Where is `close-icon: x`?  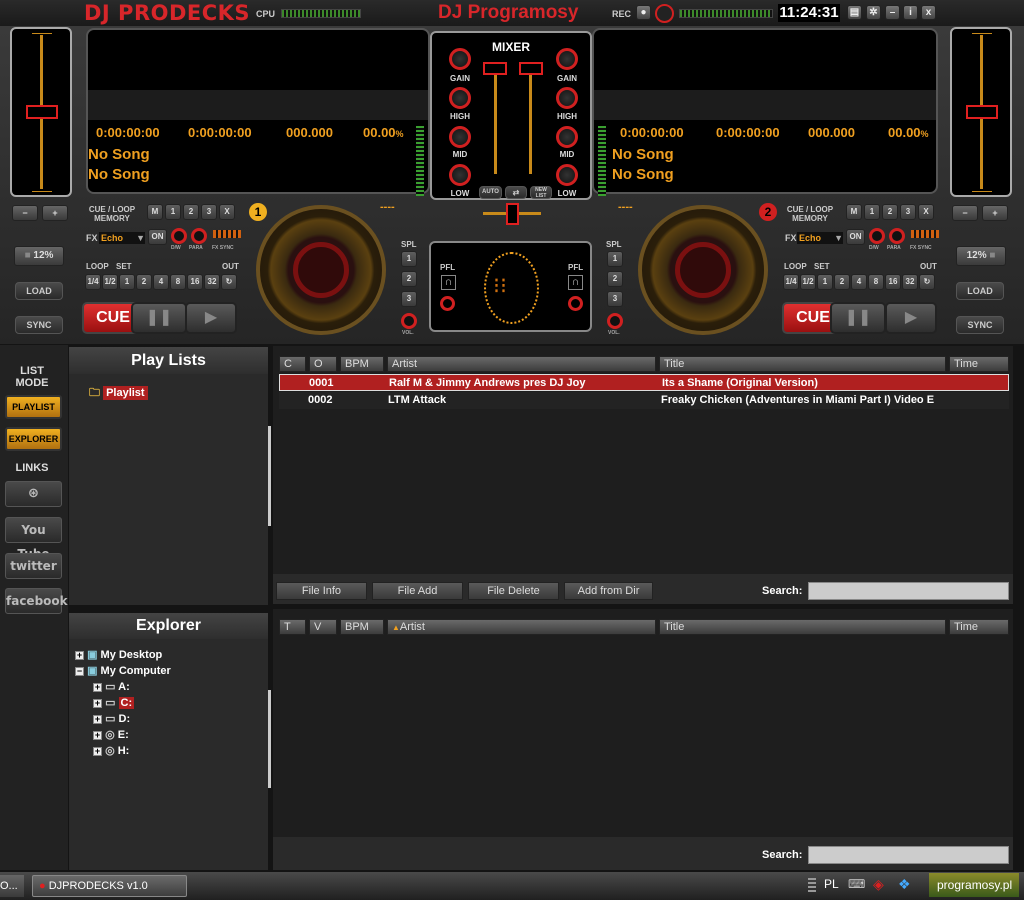 close-icon: x is located at coordinates (928, 12).